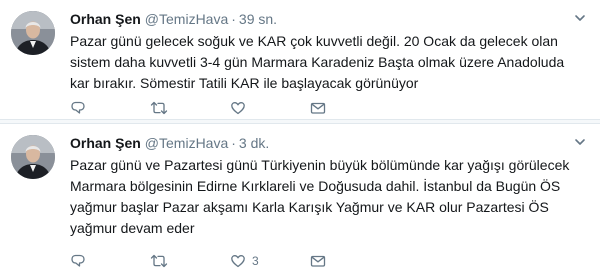  I want to click on like-button: 3, so click(270, 261).